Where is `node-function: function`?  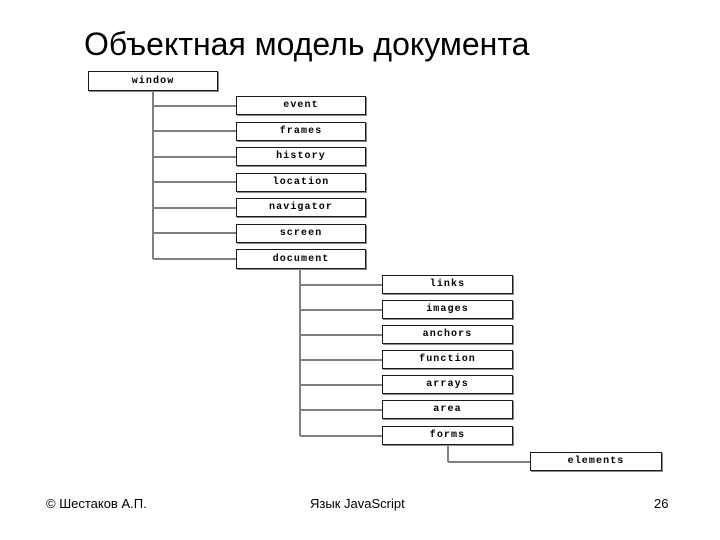 node-function: function is located at coordinates (447, 359).